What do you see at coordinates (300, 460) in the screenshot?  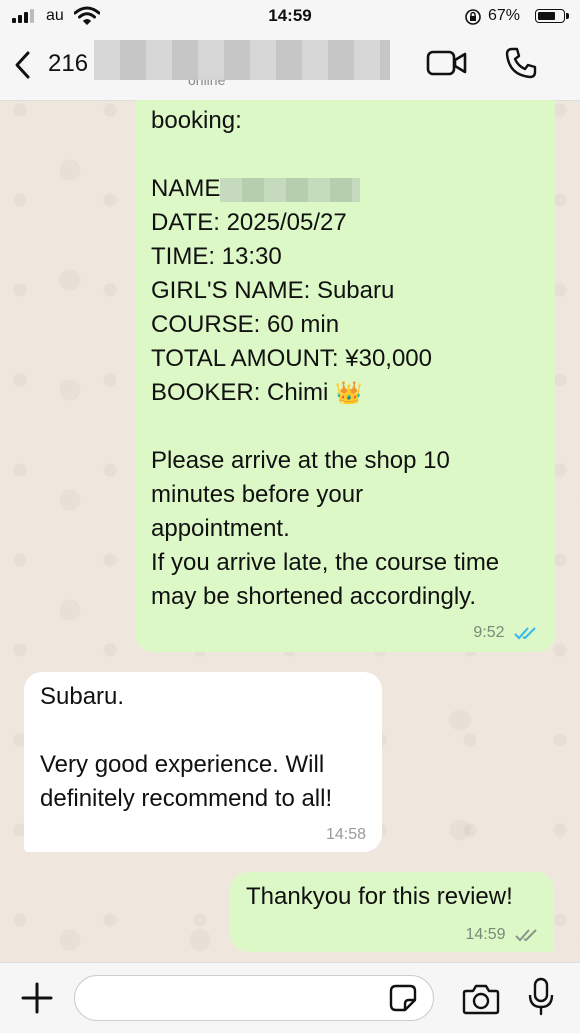 I see `message-line: Please arrive at the shop 10` at bounding box center [300, 460].